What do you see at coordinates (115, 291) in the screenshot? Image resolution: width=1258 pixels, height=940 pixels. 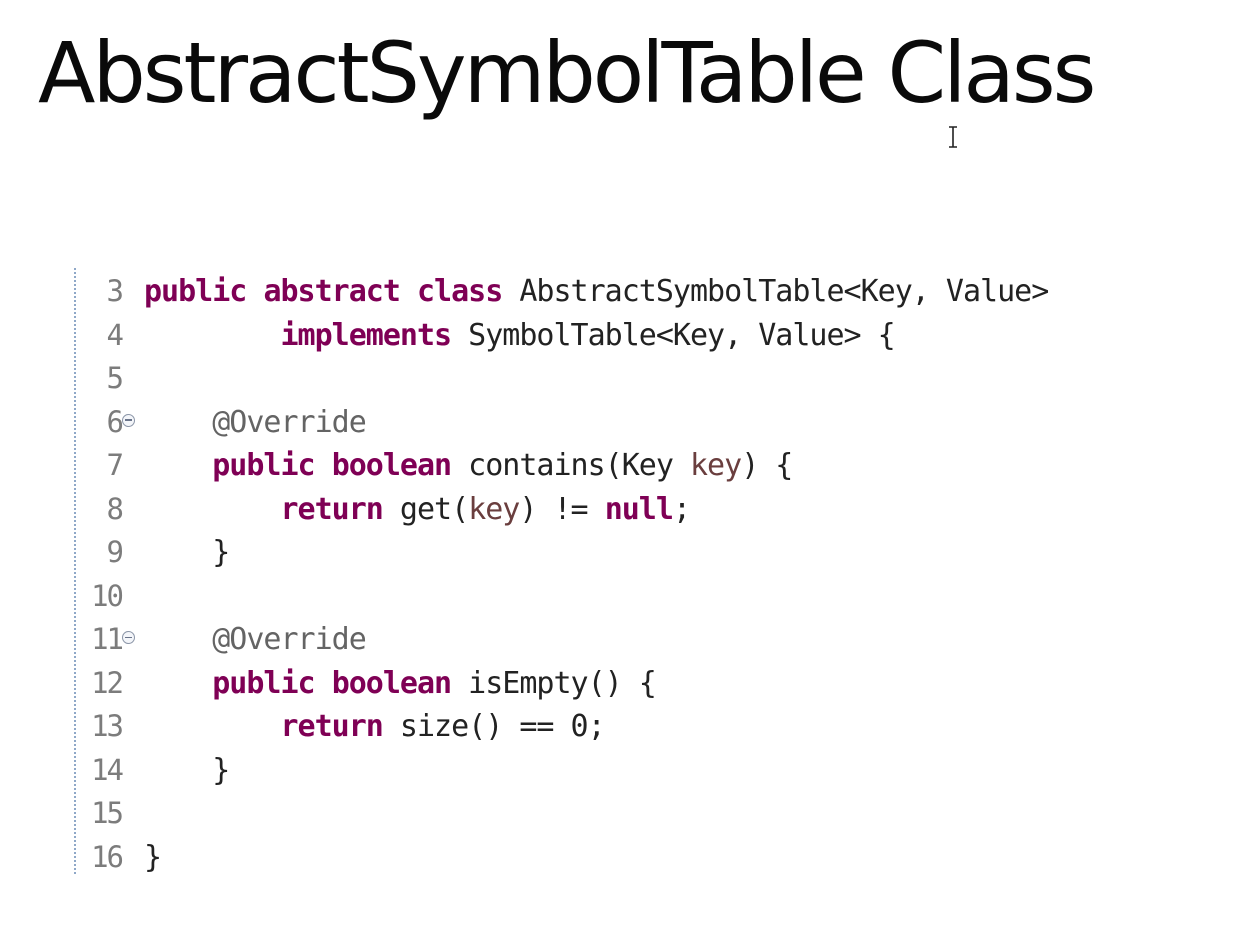 I see `line-number: 3` at bounding box center [115, 291].